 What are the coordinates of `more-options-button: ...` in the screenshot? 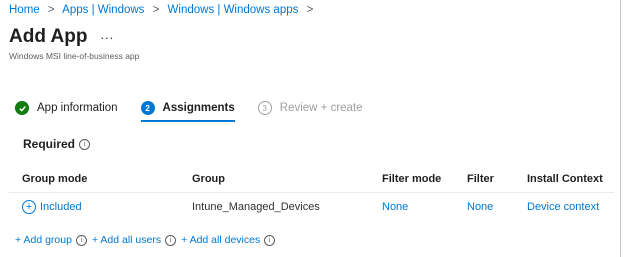 It's located at (107, 34).